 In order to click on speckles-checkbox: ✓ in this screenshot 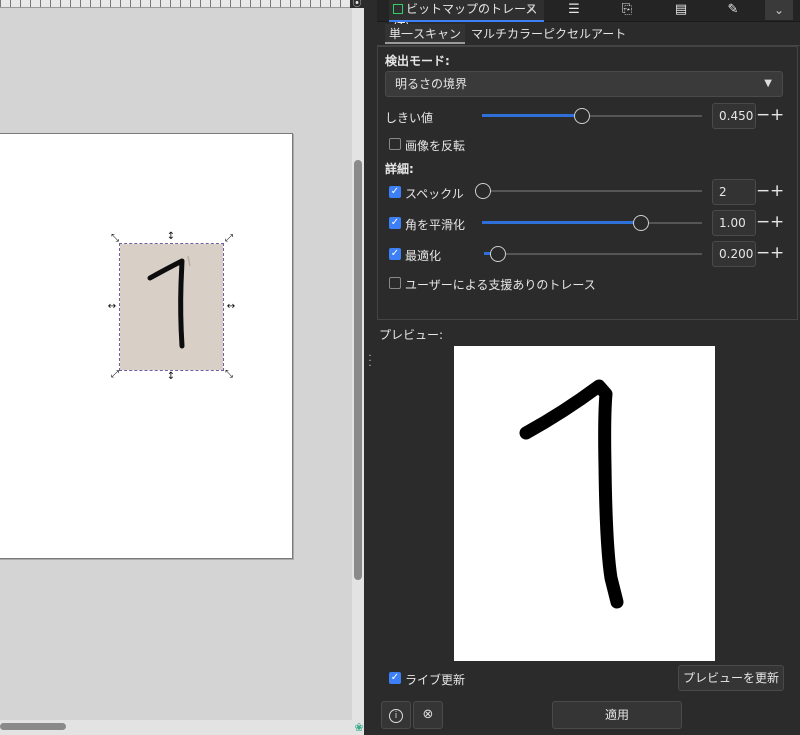, I will do `click(395, 192)`.